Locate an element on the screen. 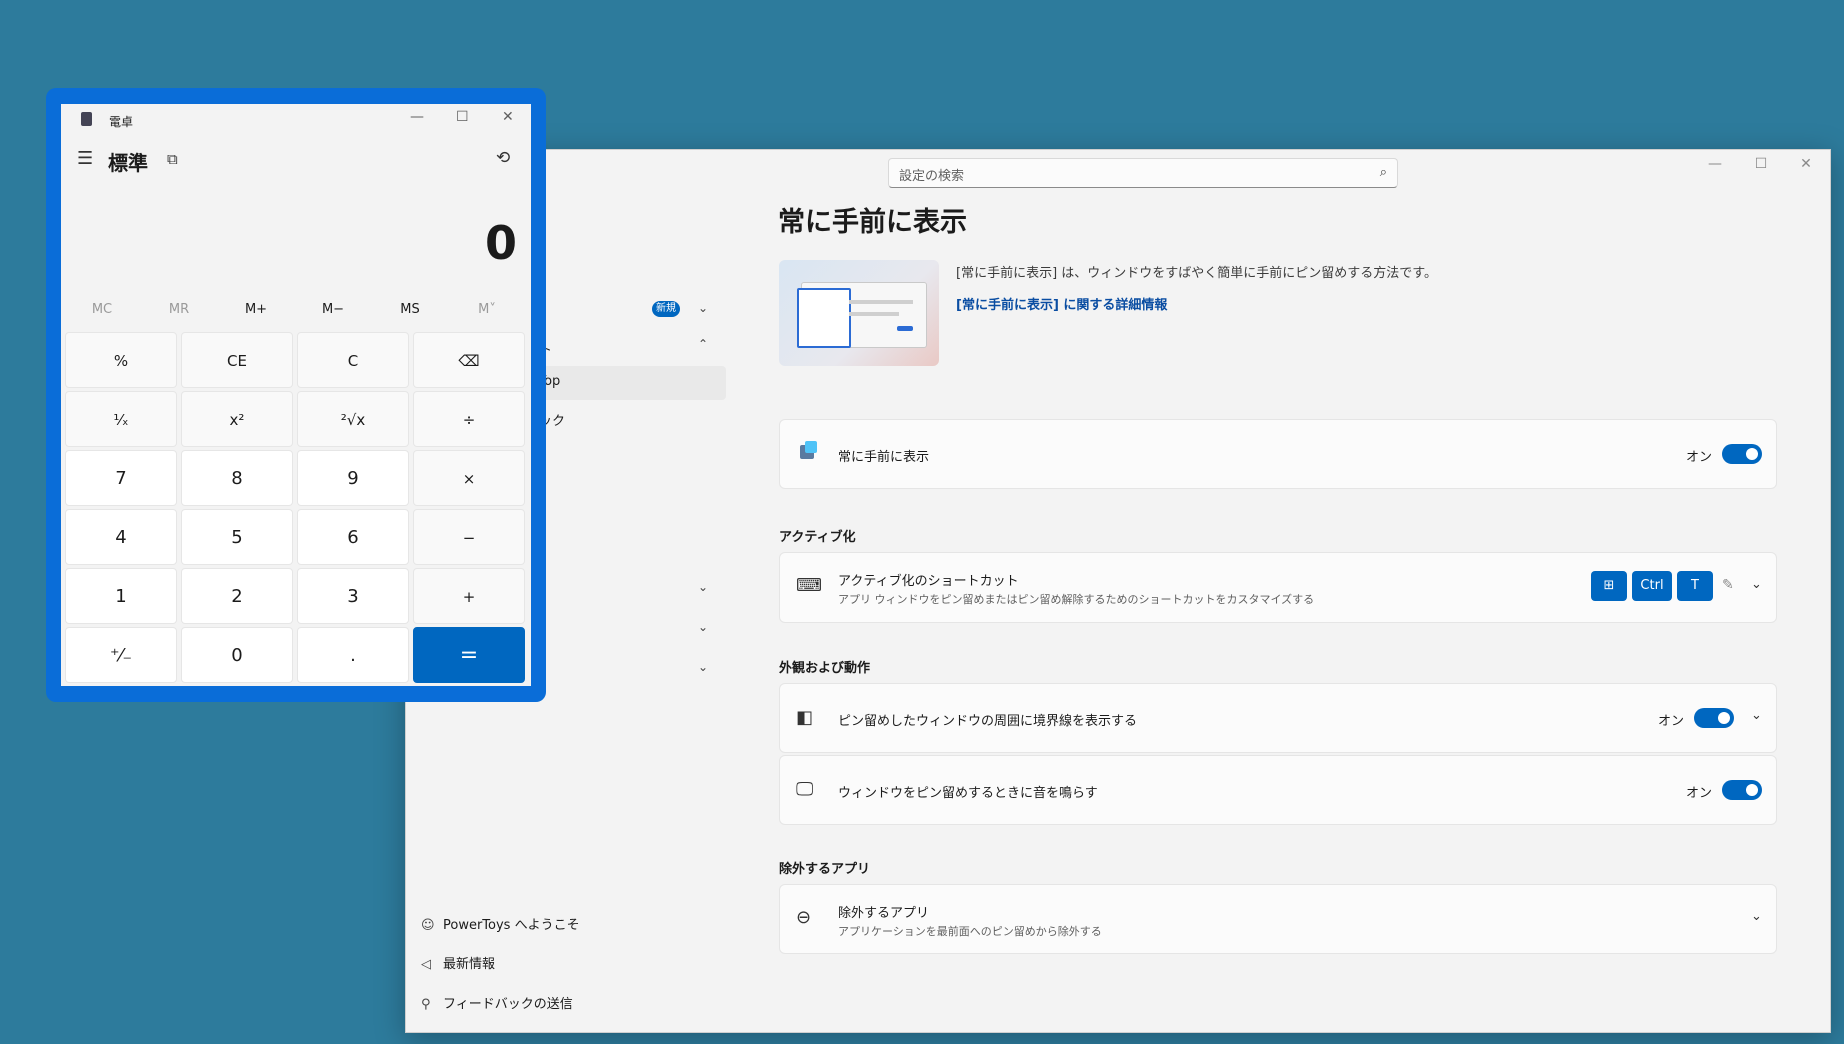 This screenshot has width=1844, height=1044. hero-toggle is located at coordinates (905, 328).